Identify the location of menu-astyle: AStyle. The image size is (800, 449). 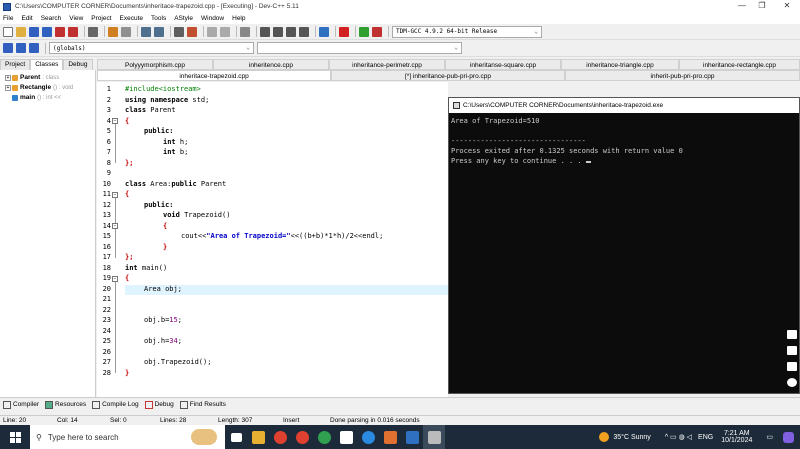
(183, 18).